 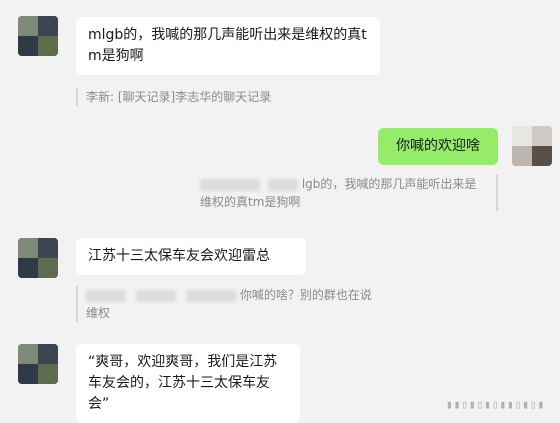 What do you see at coordinates (349, 193) in the screenshot?
I see `quoted-message: lgb的，我喊的那几声能听出来是维权的真tm是狗啊` at bounding box center [349, 193].